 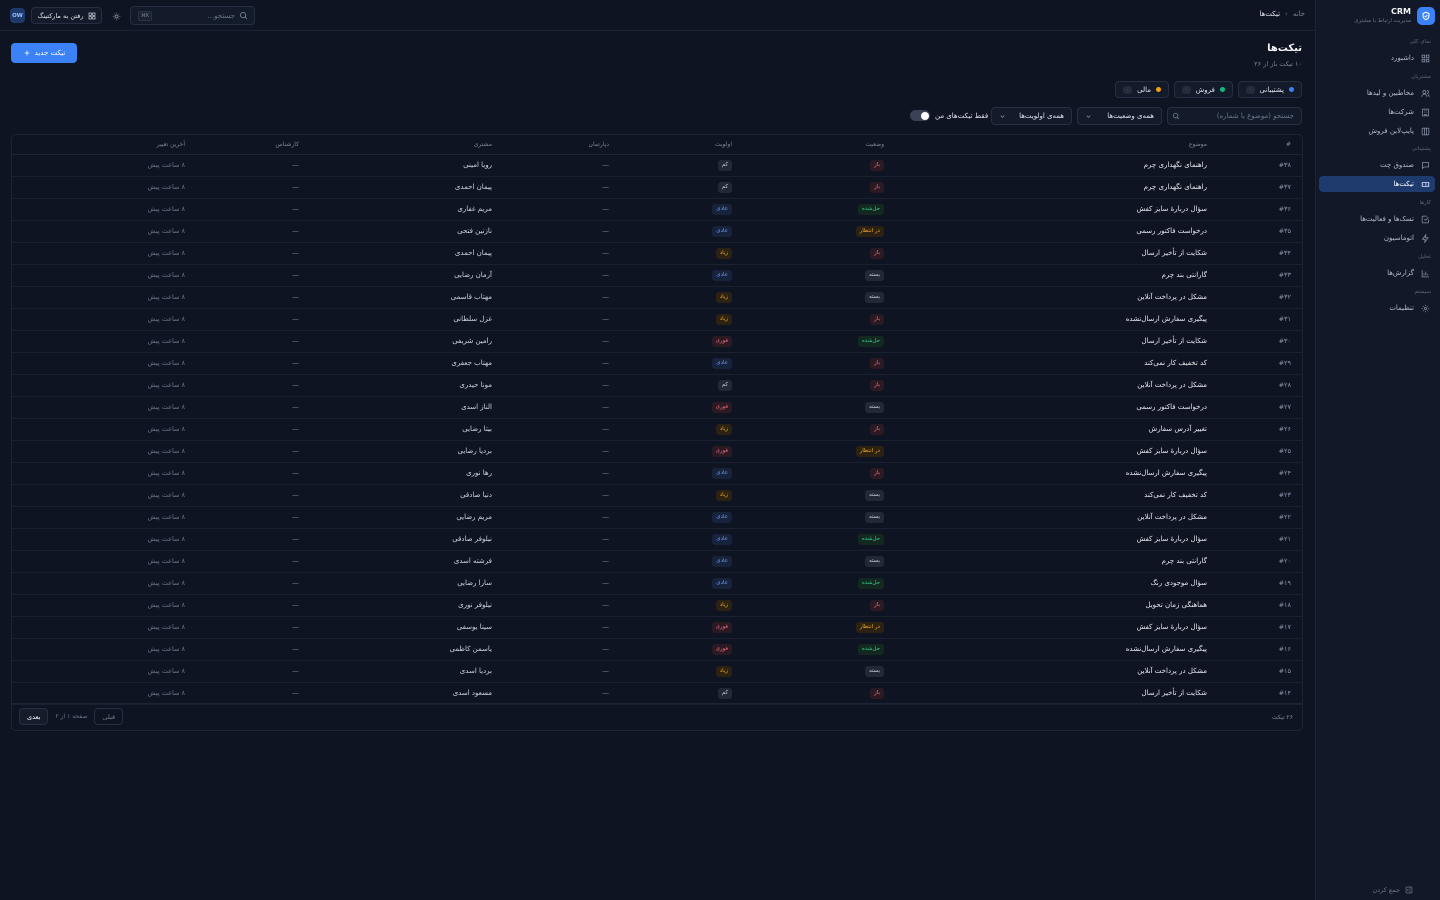 What do you see at coordinates (1377, 93) in the screenshot?
I see `sidebar-item-contacts: مخاطبین و لیدها` at bounding box center [1377, 93].